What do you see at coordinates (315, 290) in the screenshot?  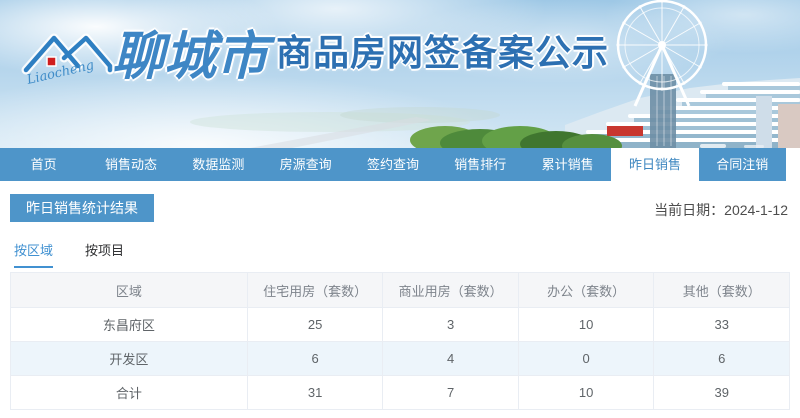 I see `col-header-residential: 住宅用房（套数）` at bounding box center [315, 290].